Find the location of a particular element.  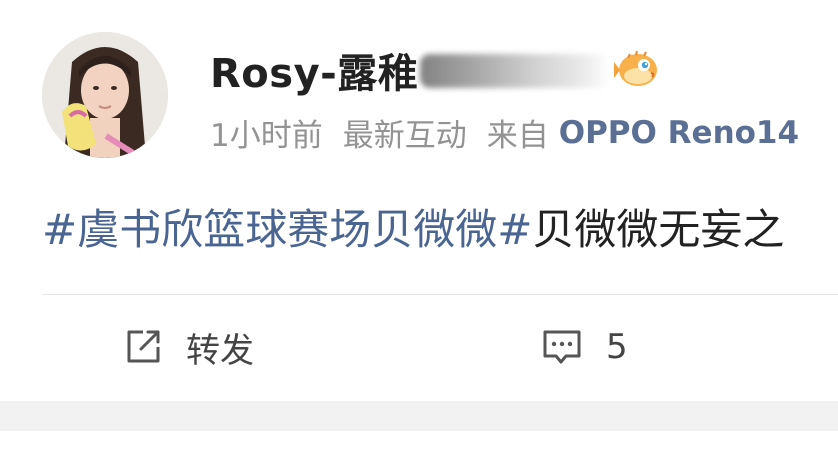

author-name-row: Rosy-露稚 is located at coordinates (435, 70).